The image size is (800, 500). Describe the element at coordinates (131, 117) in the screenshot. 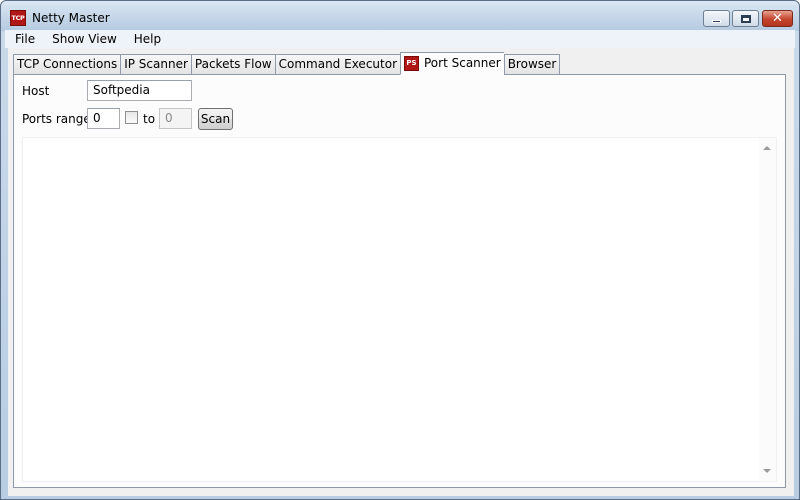

I see `range-checkbox` at that location.